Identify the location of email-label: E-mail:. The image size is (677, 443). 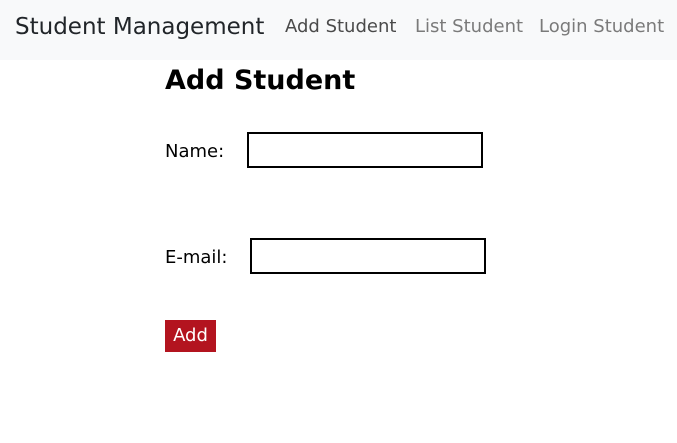
(196, 257).